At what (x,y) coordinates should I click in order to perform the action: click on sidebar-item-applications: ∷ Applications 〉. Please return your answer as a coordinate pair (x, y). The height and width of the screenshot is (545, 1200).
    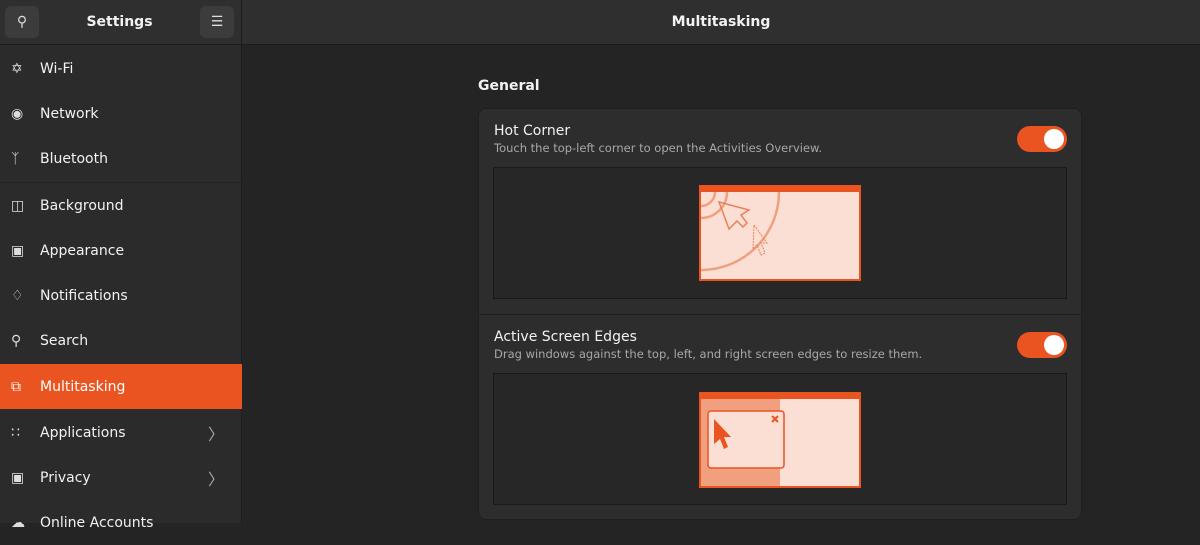
    Looking at the image, I should click on (121, 432).